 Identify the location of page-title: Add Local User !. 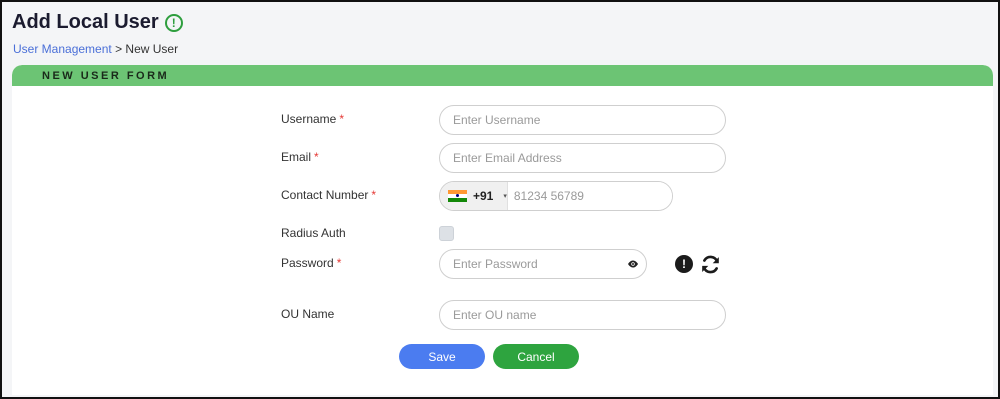
(97, 22).